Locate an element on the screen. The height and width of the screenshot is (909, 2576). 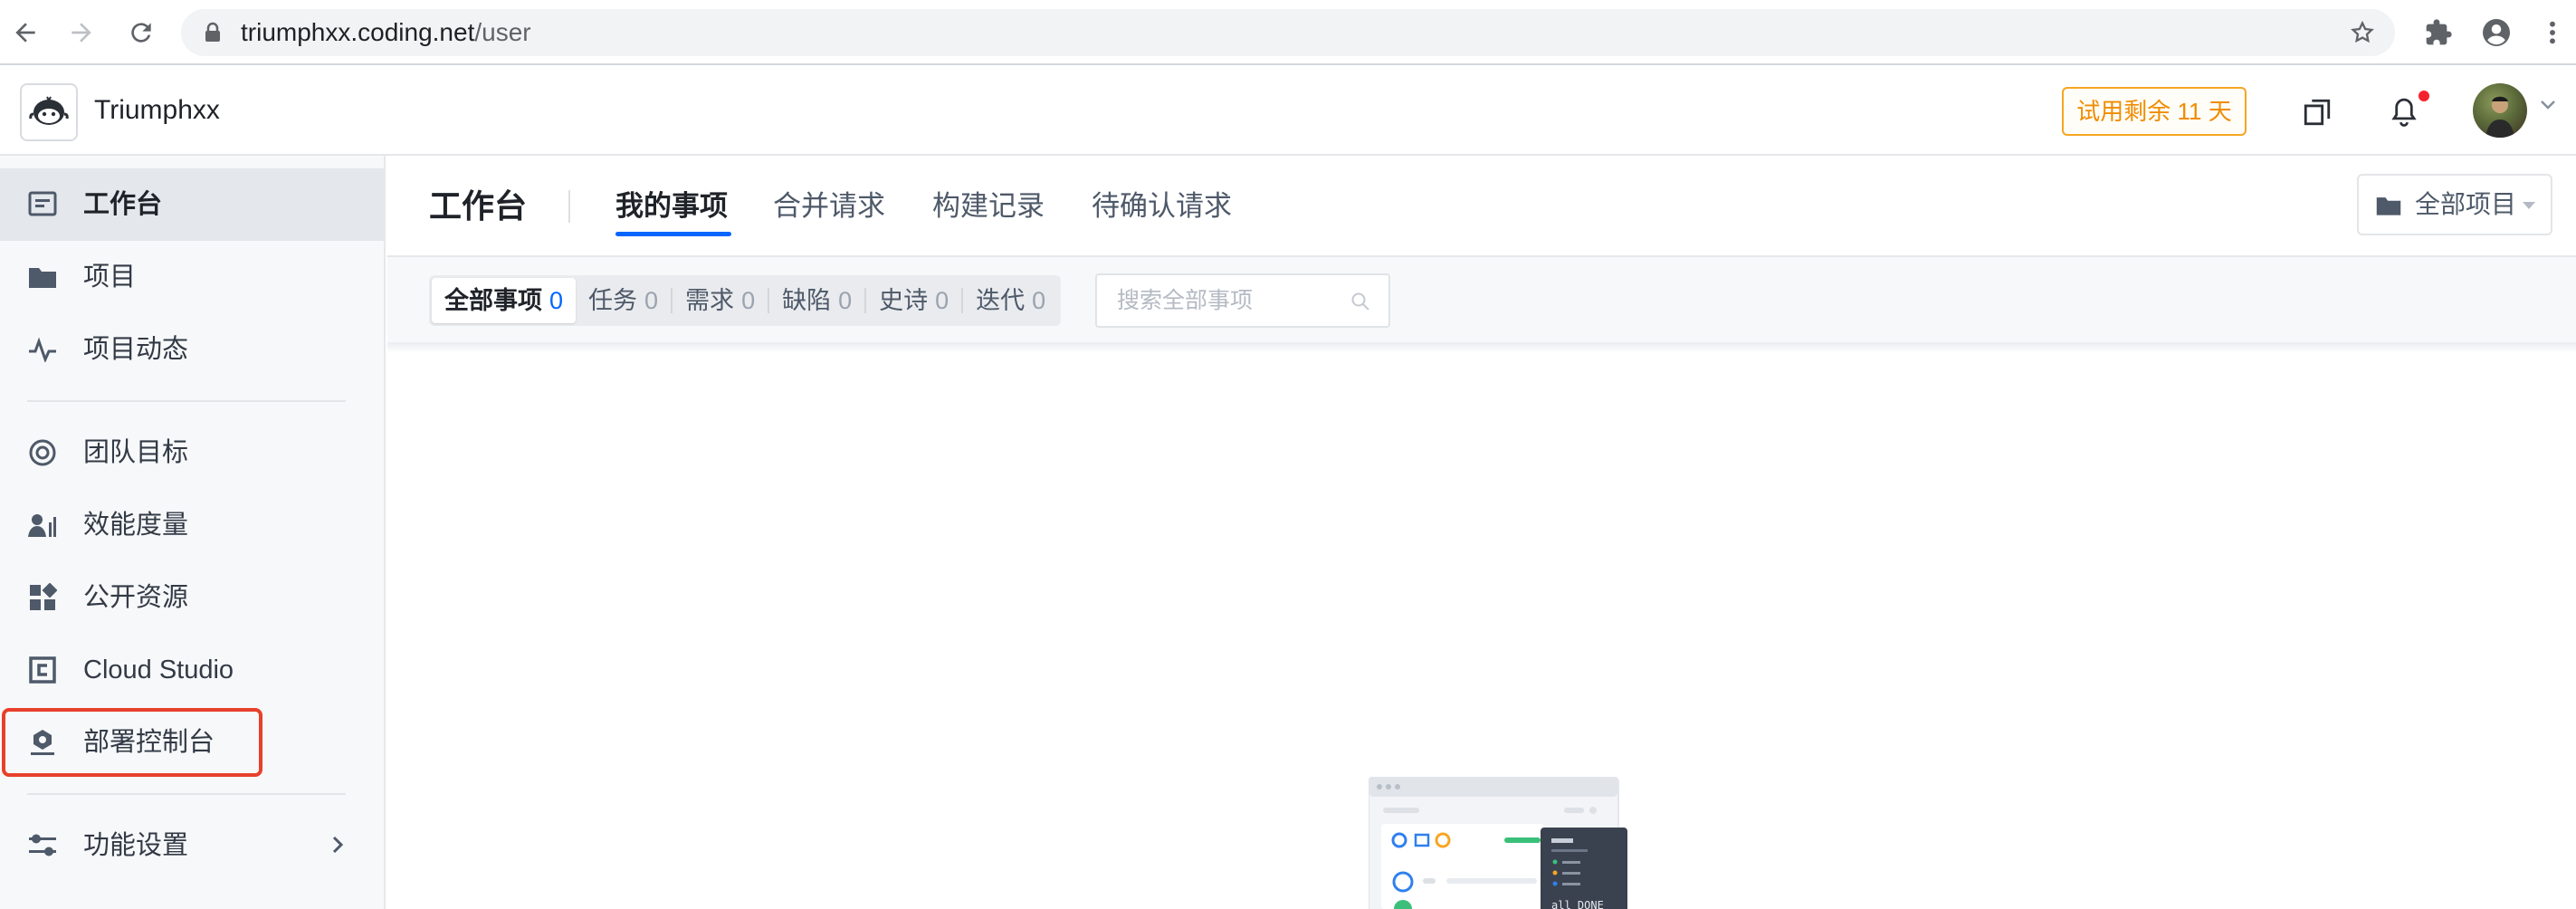
address-url: triumphxx.coding.net/user is located at coordinates (386, 32).